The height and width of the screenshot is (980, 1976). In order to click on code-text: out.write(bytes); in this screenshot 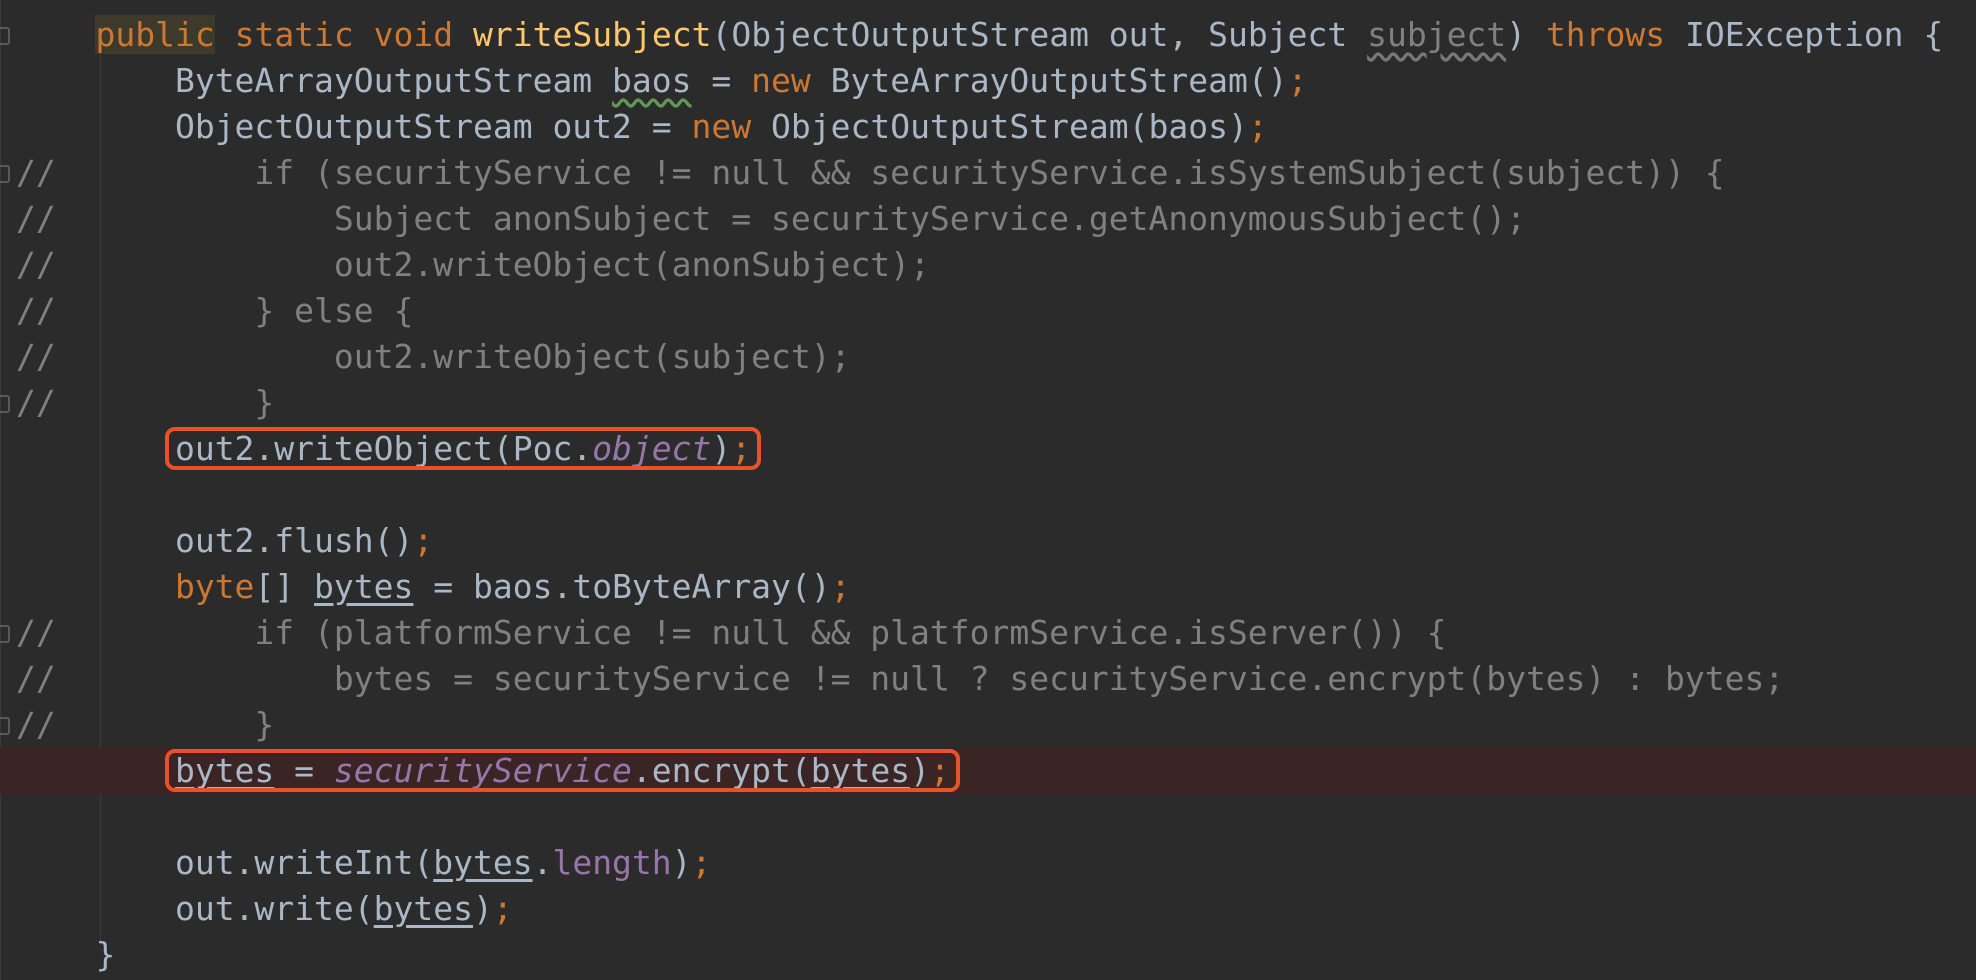, I will do `click(264, 909)`.